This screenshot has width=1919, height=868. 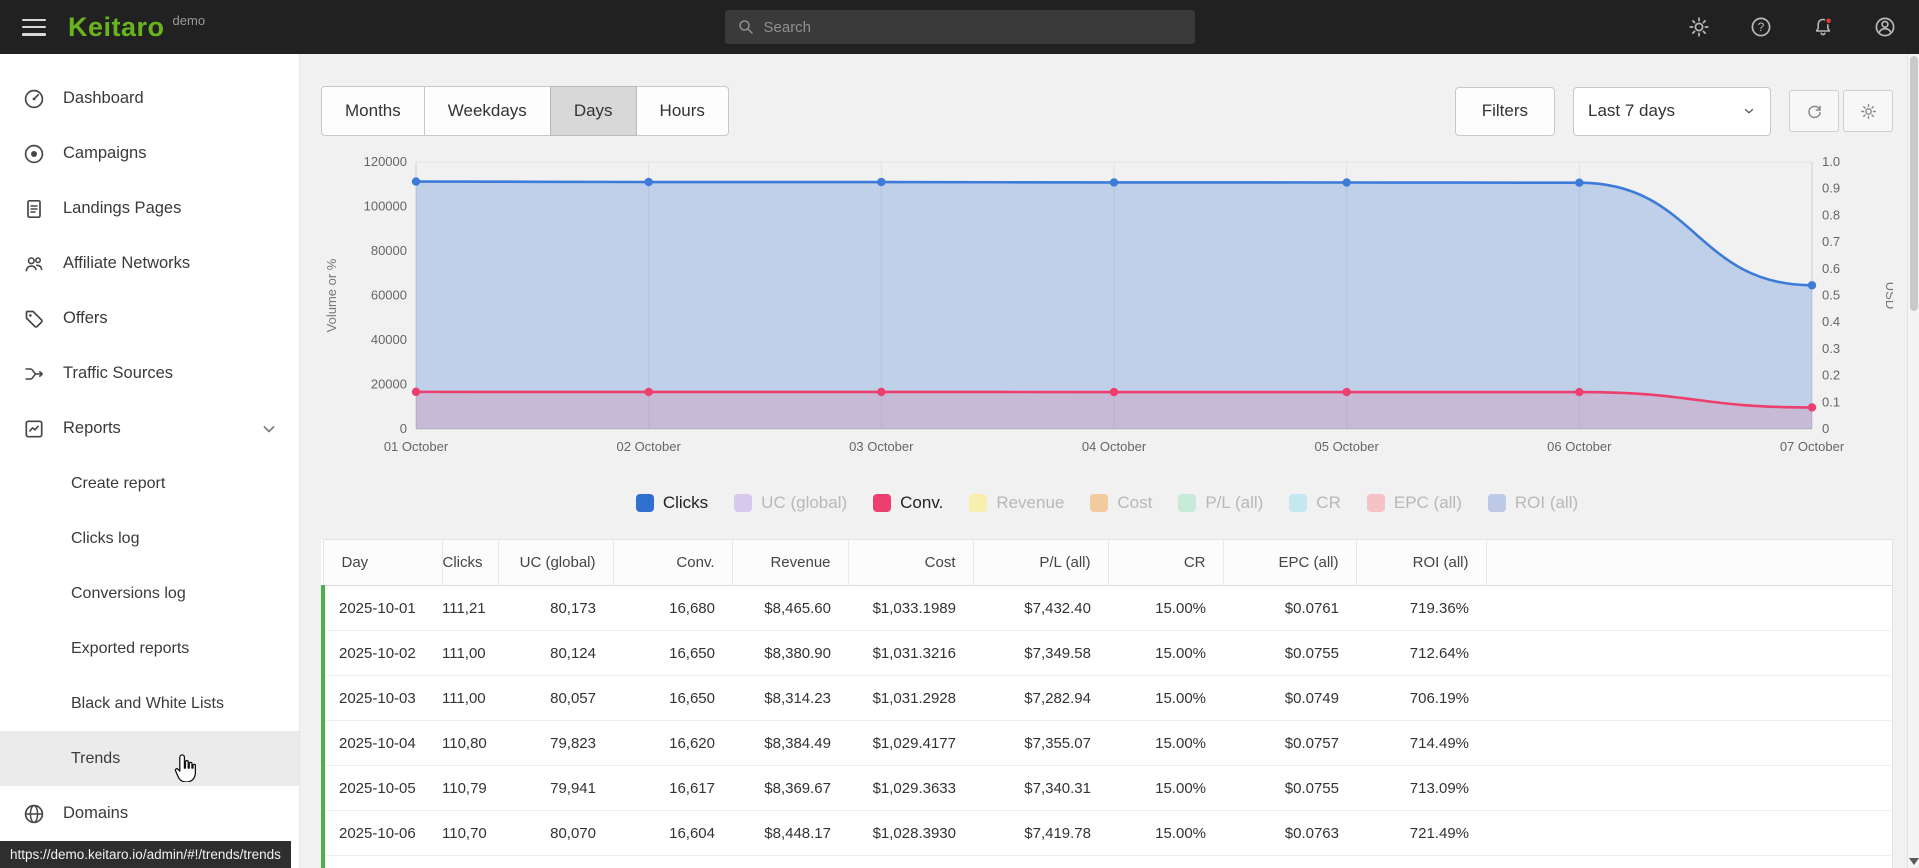 What do you see at coordinates (1914, 183) in the screenshot?
I see `scrollbar-thumb` at bounding box center [1914, 183].